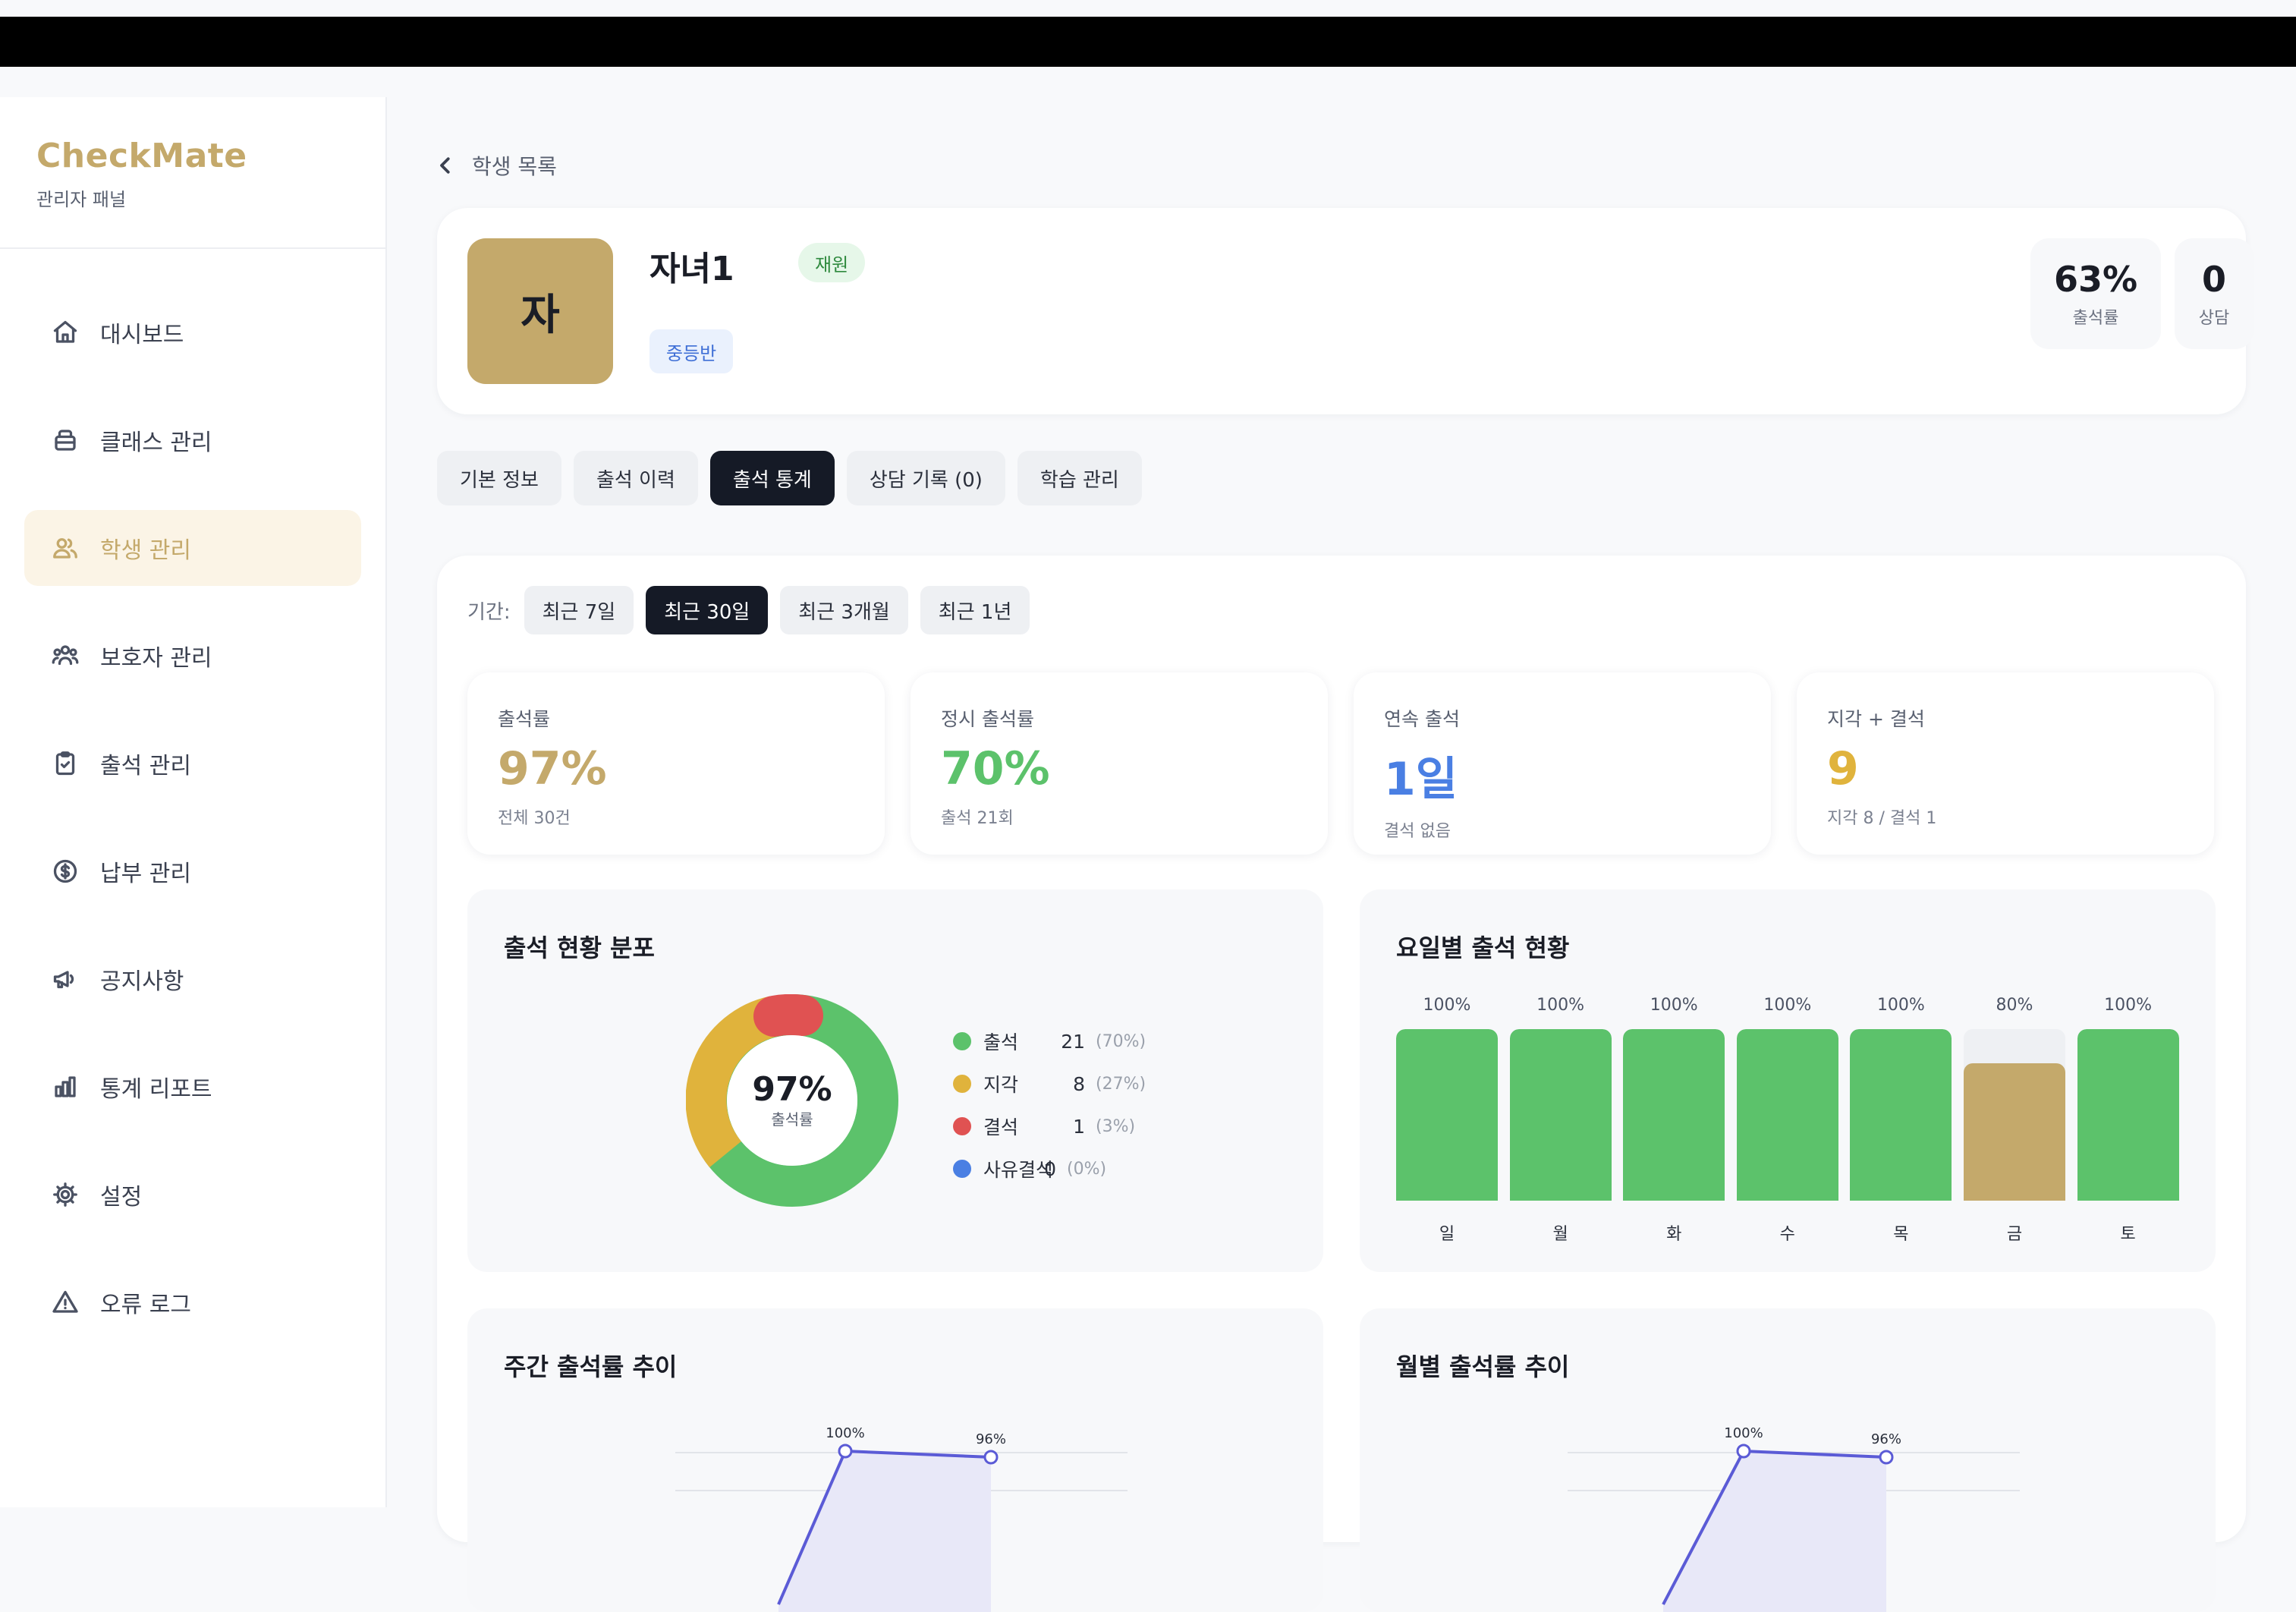 The image size is (2296, 1612). What do you see at coordinates (691, 269) in the screenshot?
I see `student-name: 자녀1` at bounding box center [691, 269].